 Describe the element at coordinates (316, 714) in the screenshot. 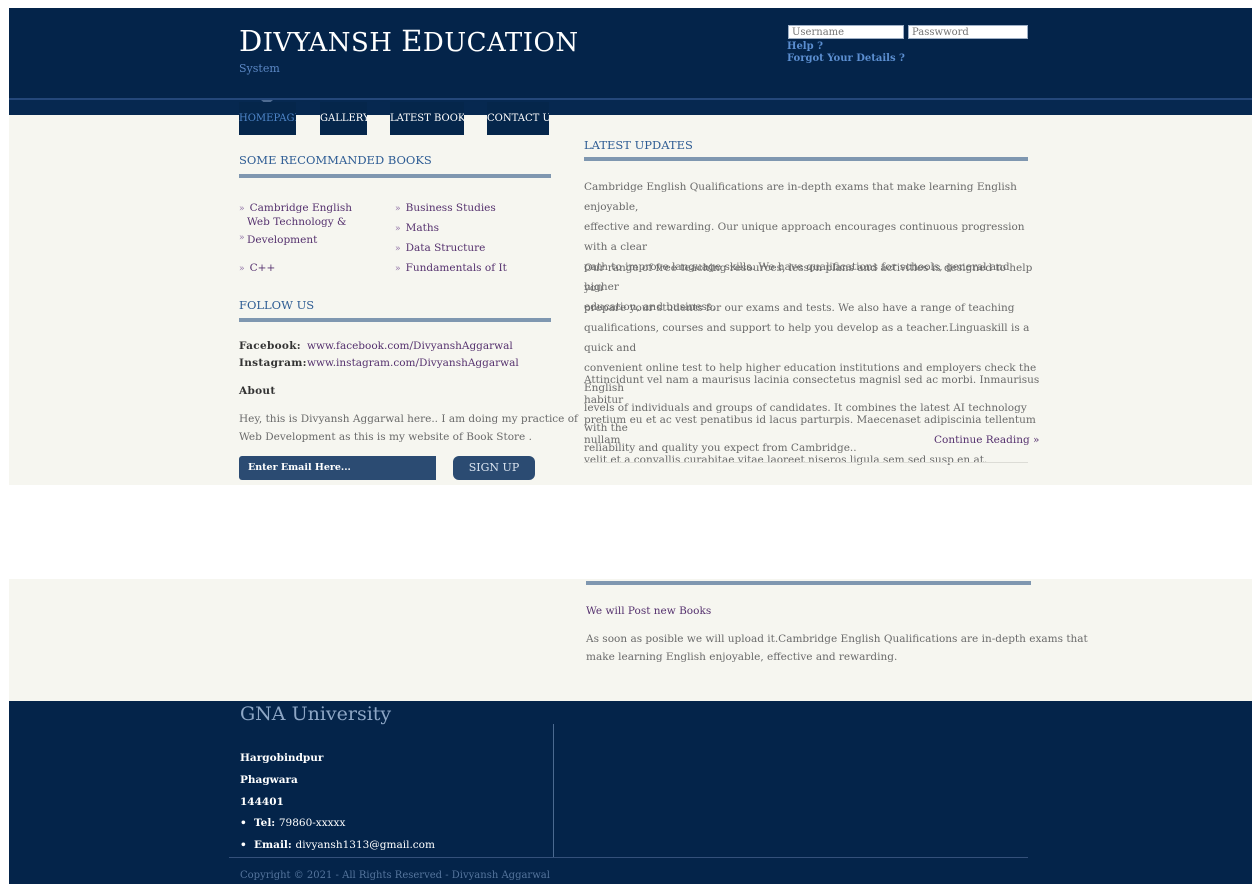

I see `footer-title: GNA University` at that location.